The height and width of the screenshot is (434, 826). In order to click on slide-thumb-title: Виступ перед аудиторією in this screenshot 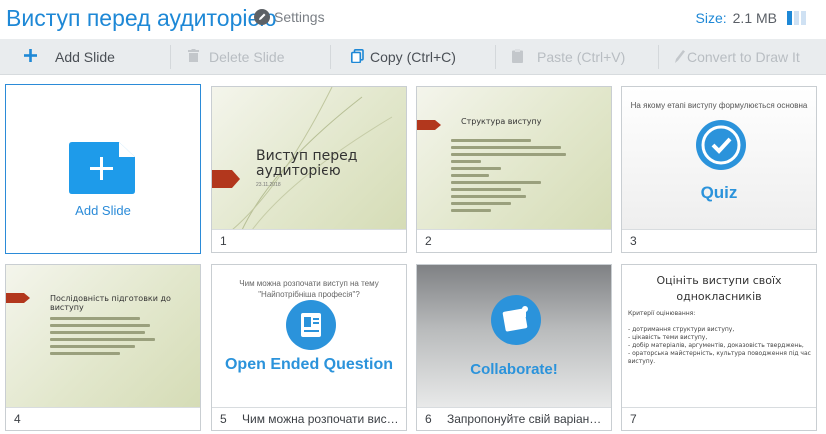, I will do `click(307, 163)`.